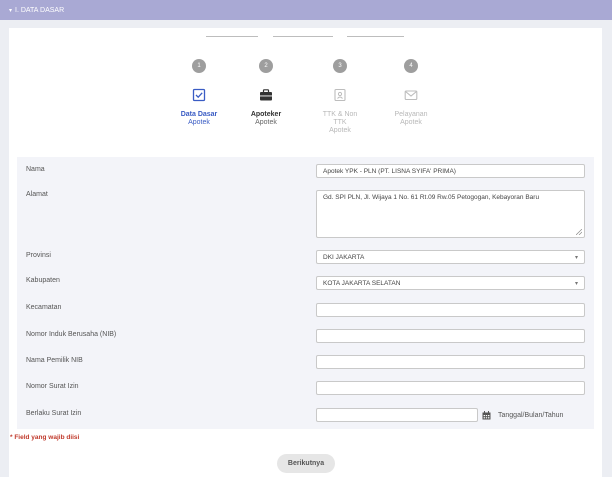 This screenshot has height=477, width=612. I want to click on kecamatan-input, so click(450, 310).